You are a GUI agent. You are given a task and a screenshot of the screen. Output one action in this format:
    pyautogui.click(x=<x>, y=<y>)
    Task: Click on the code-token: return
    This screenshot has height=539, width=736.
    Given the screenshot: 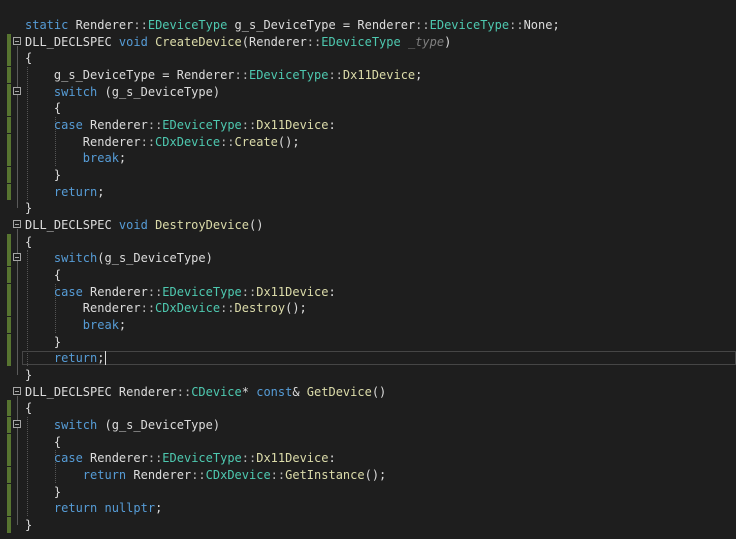 What is the action you would take?
    pyautogui.click(x=75, y=508)
    